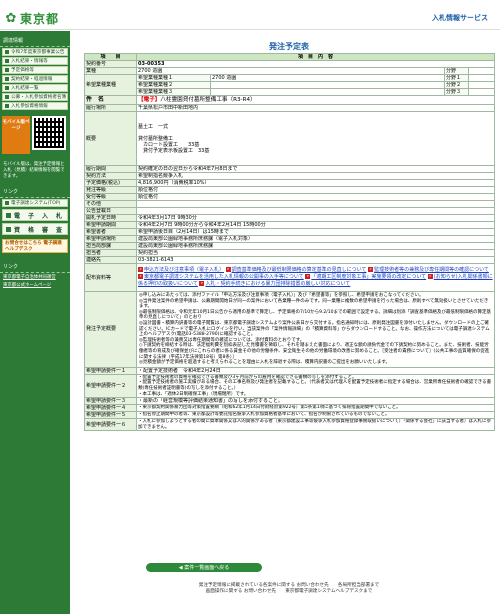 This screenshot has height=614, width=500. I want to click on sidebar-item: 契約結果・経過情報, so click(35, 79).